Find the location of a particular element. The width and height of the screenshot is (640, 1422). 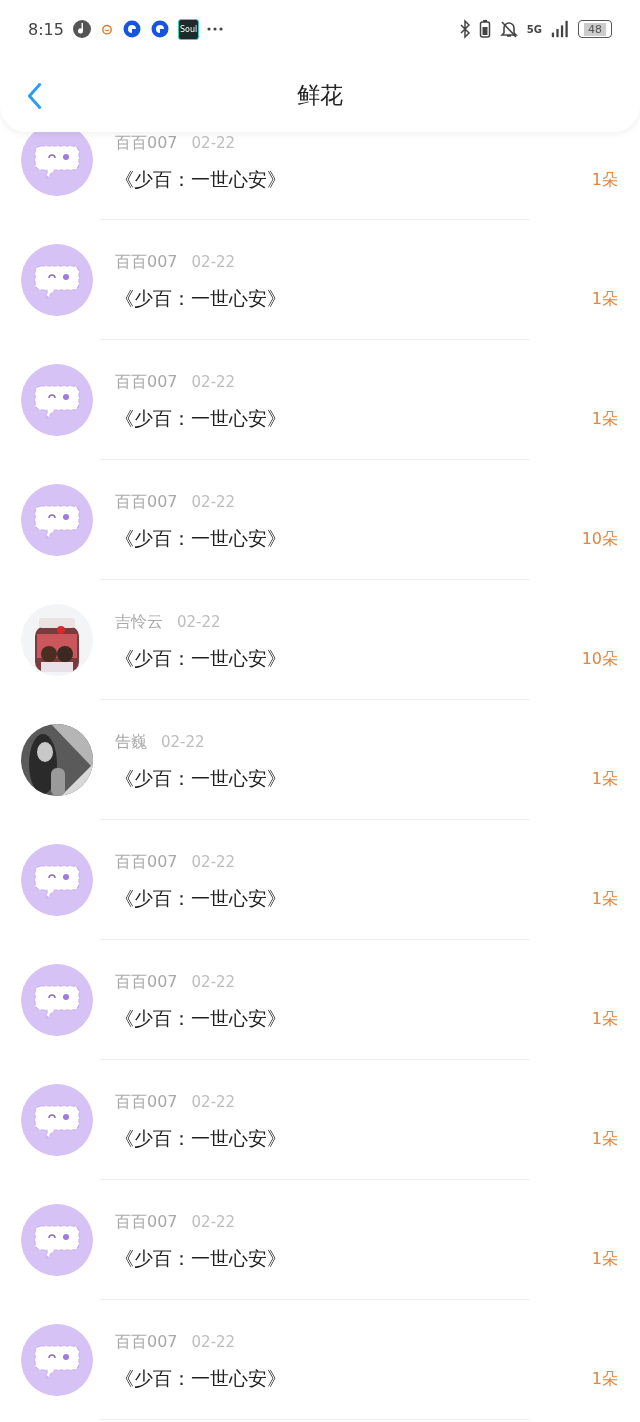

signal-icon is located at coordinates (560, 29).